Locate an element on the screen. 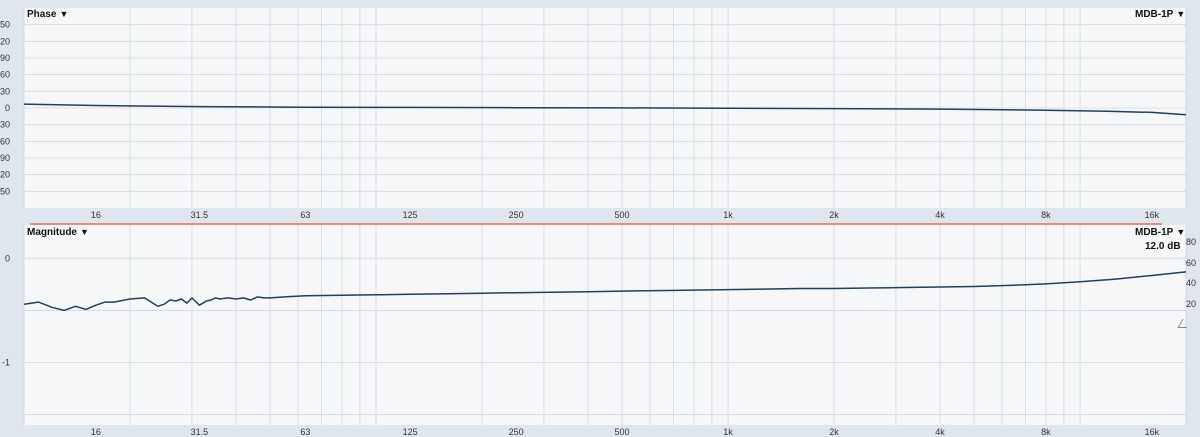 This screenshot has height=437, width=1200. magnitude-title: Magnitude is located at coordinates (52, 232).